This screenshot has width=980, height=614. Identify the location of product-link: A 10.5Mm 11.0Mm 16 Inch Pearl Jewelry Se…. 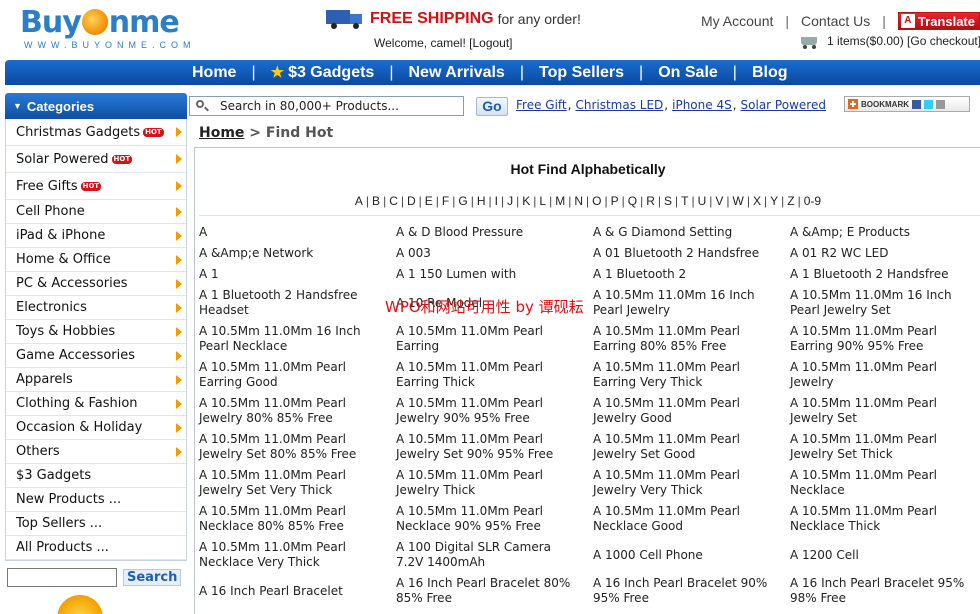
(885, 303).